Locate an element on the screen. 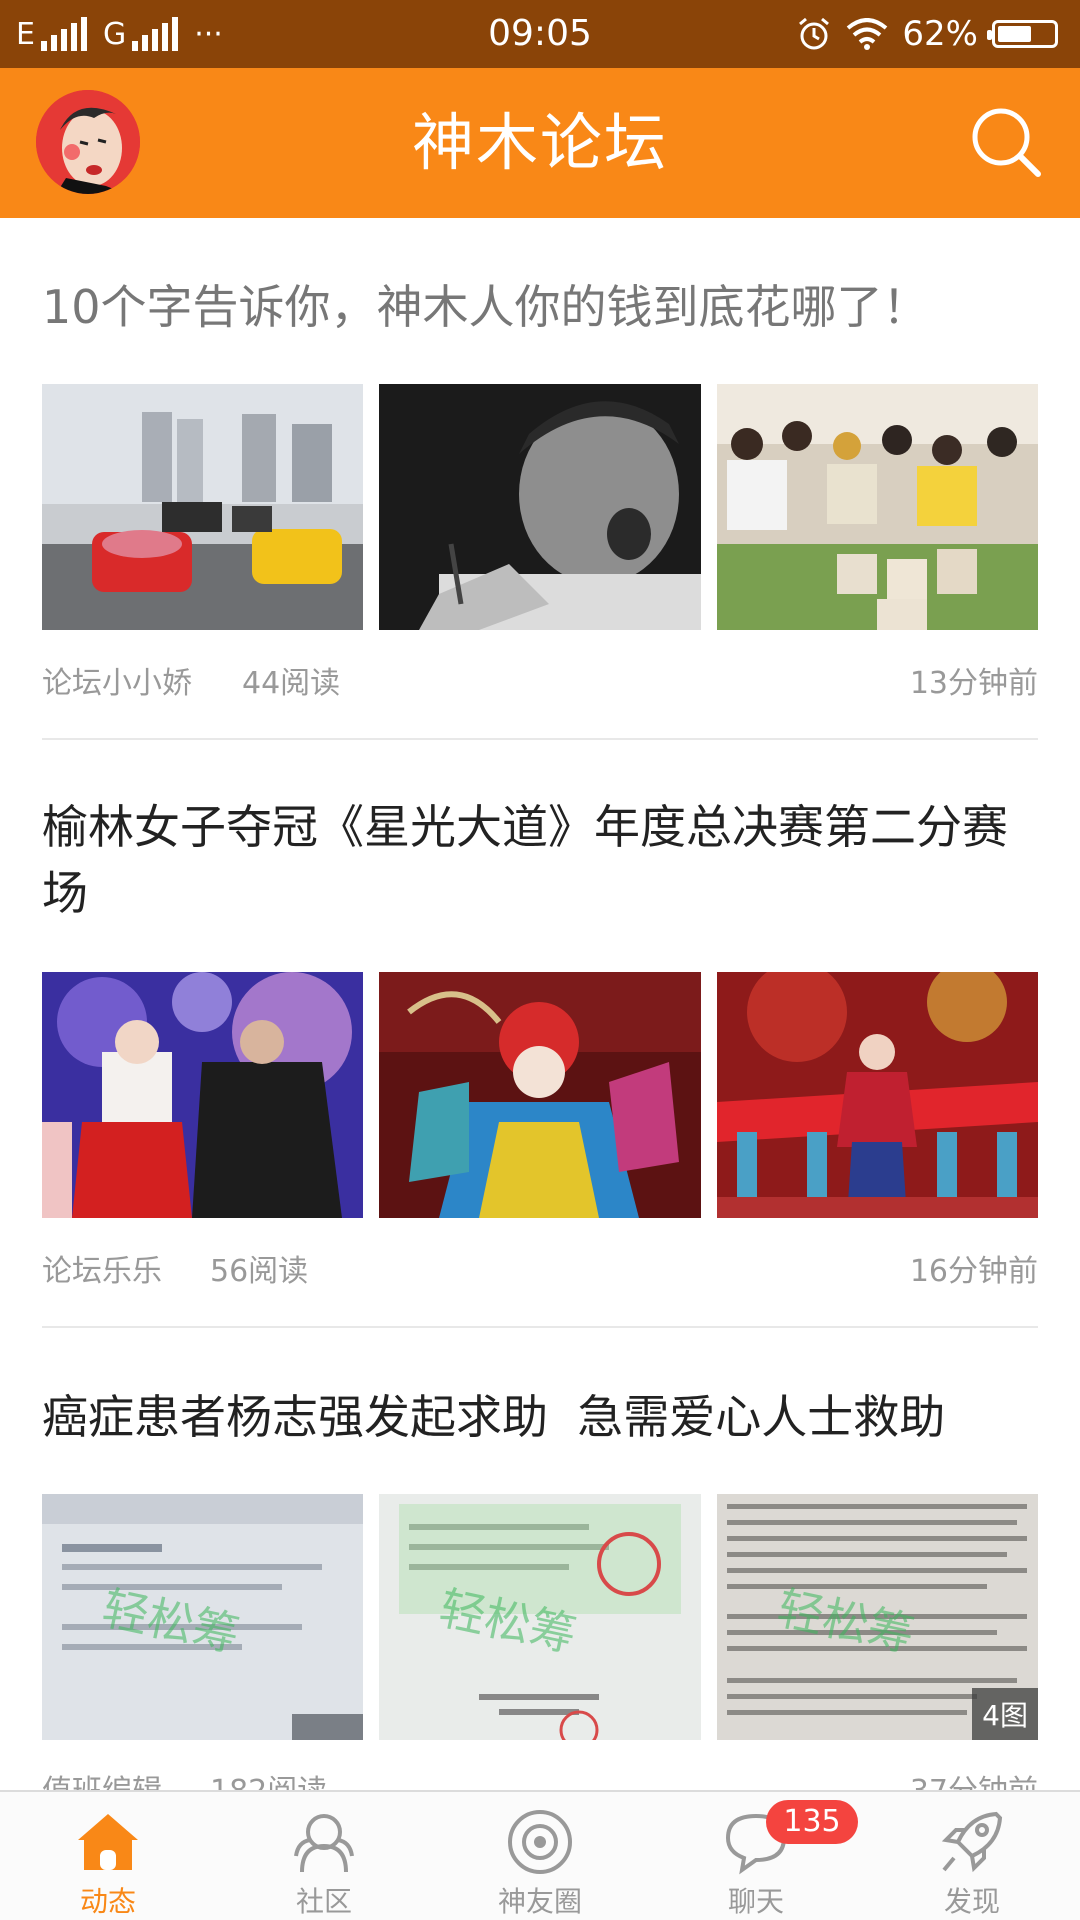 The width and height of the screenshot is (1080, 1920). alarm-icon is located at coordinates (814, 33).